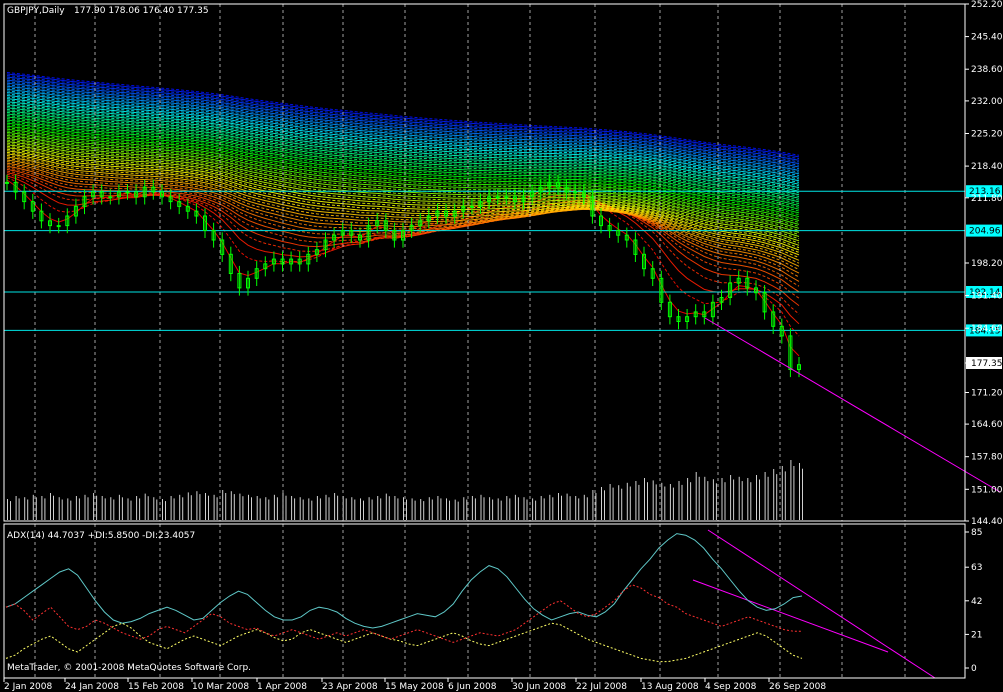 The image size is (1003, 692). What do you see at coordinates (790, 616) in the screenshot?
I see `di-trendline` at bounding box center [790, 616].